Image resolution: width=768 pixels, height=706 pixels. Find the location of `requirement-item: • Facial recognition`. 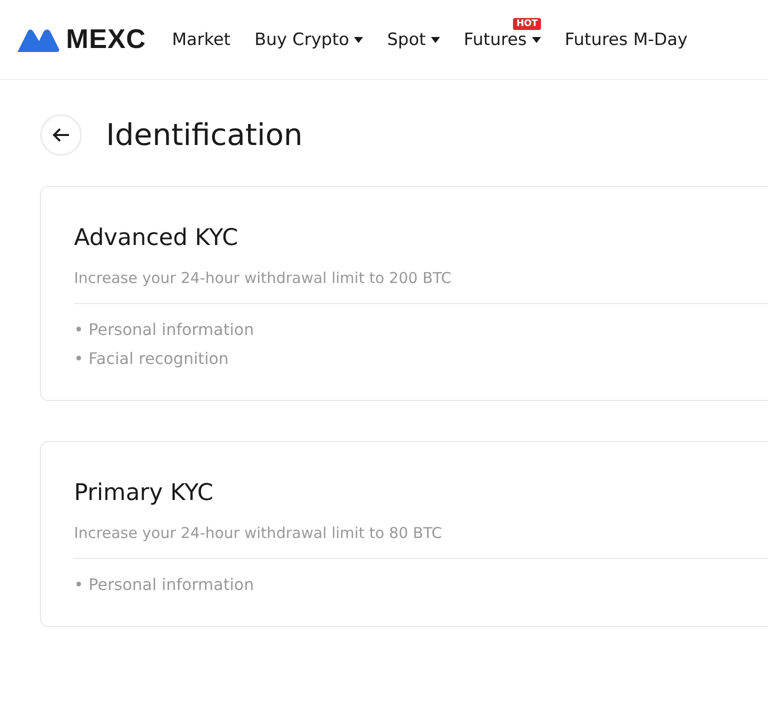

requirement-item: • Facial recognition is located at coordinates (152, 358).